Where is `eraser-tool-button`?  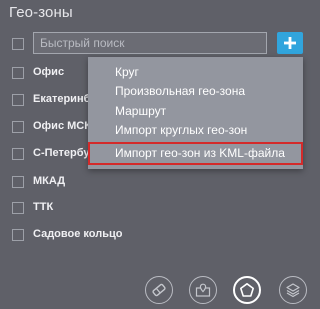 eraser-tool-button is located at coordinates (159, 290).